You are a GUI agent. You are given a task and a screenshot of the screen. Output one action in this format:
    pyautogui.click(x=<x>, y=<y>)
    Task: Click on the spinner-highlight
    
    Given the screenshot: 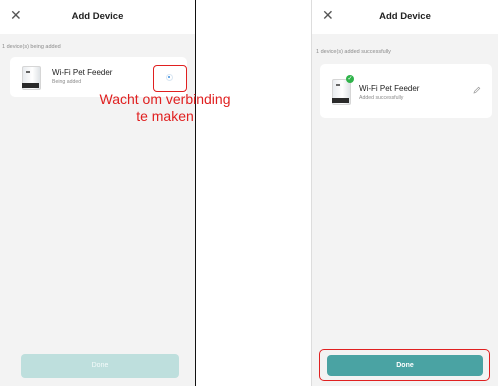 What is the action you would take?
    pyautogui.click(x=170, y=78)
    